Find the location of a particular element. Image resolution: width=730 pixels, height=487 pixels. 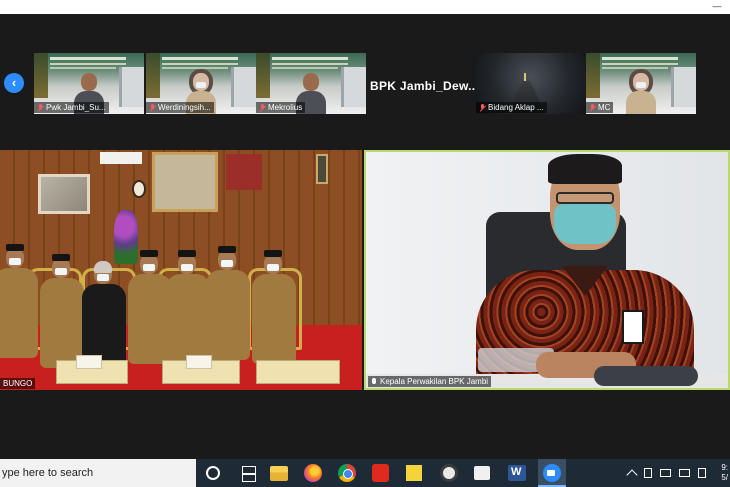

acrobat-icon is located at coordinates (380, 473).